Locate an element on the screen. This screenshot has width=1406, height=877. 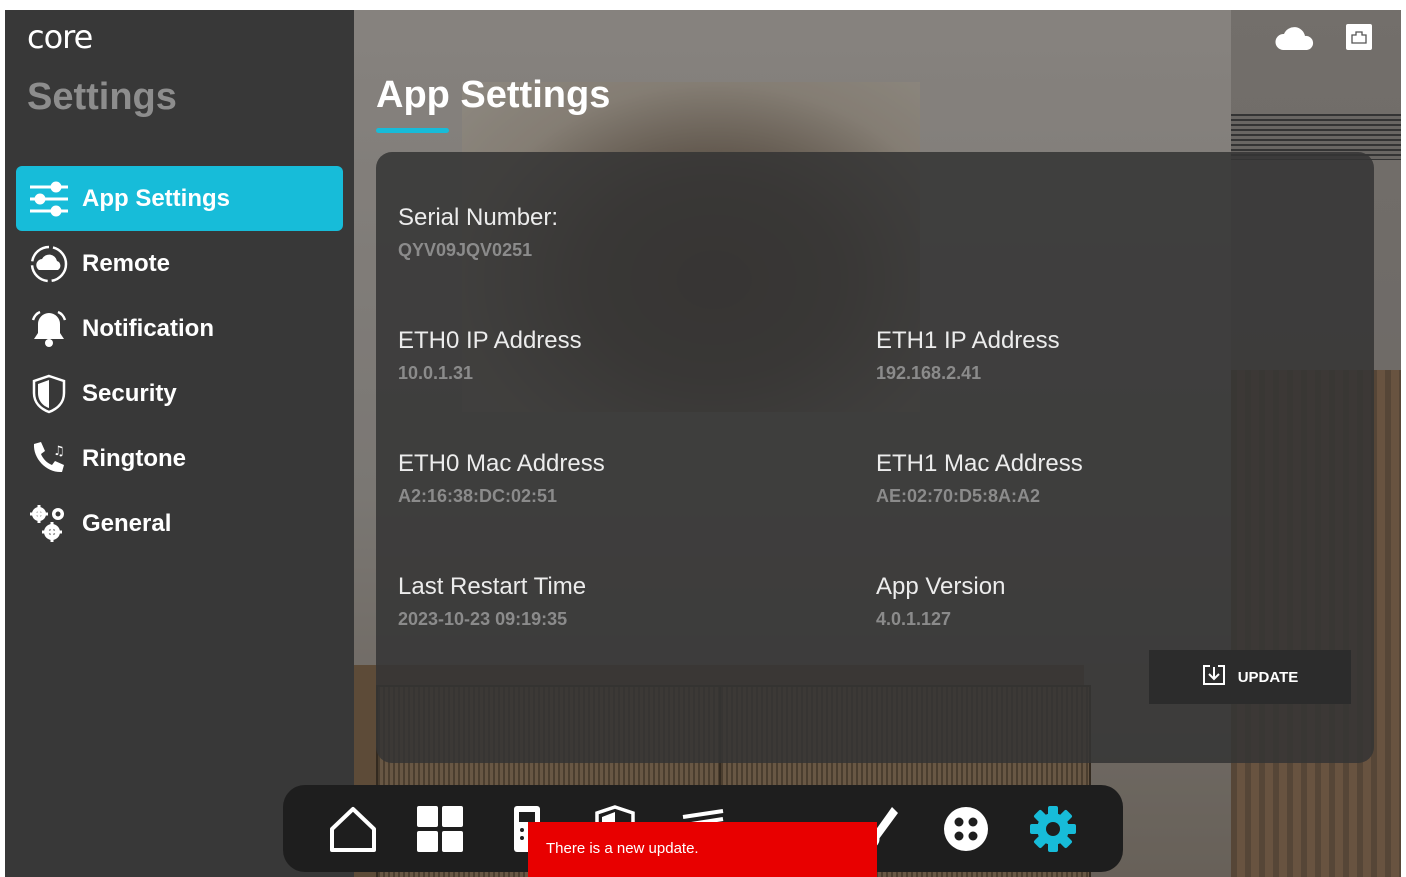
sidebar-item-security: Security is located at coordinates (179, 393).